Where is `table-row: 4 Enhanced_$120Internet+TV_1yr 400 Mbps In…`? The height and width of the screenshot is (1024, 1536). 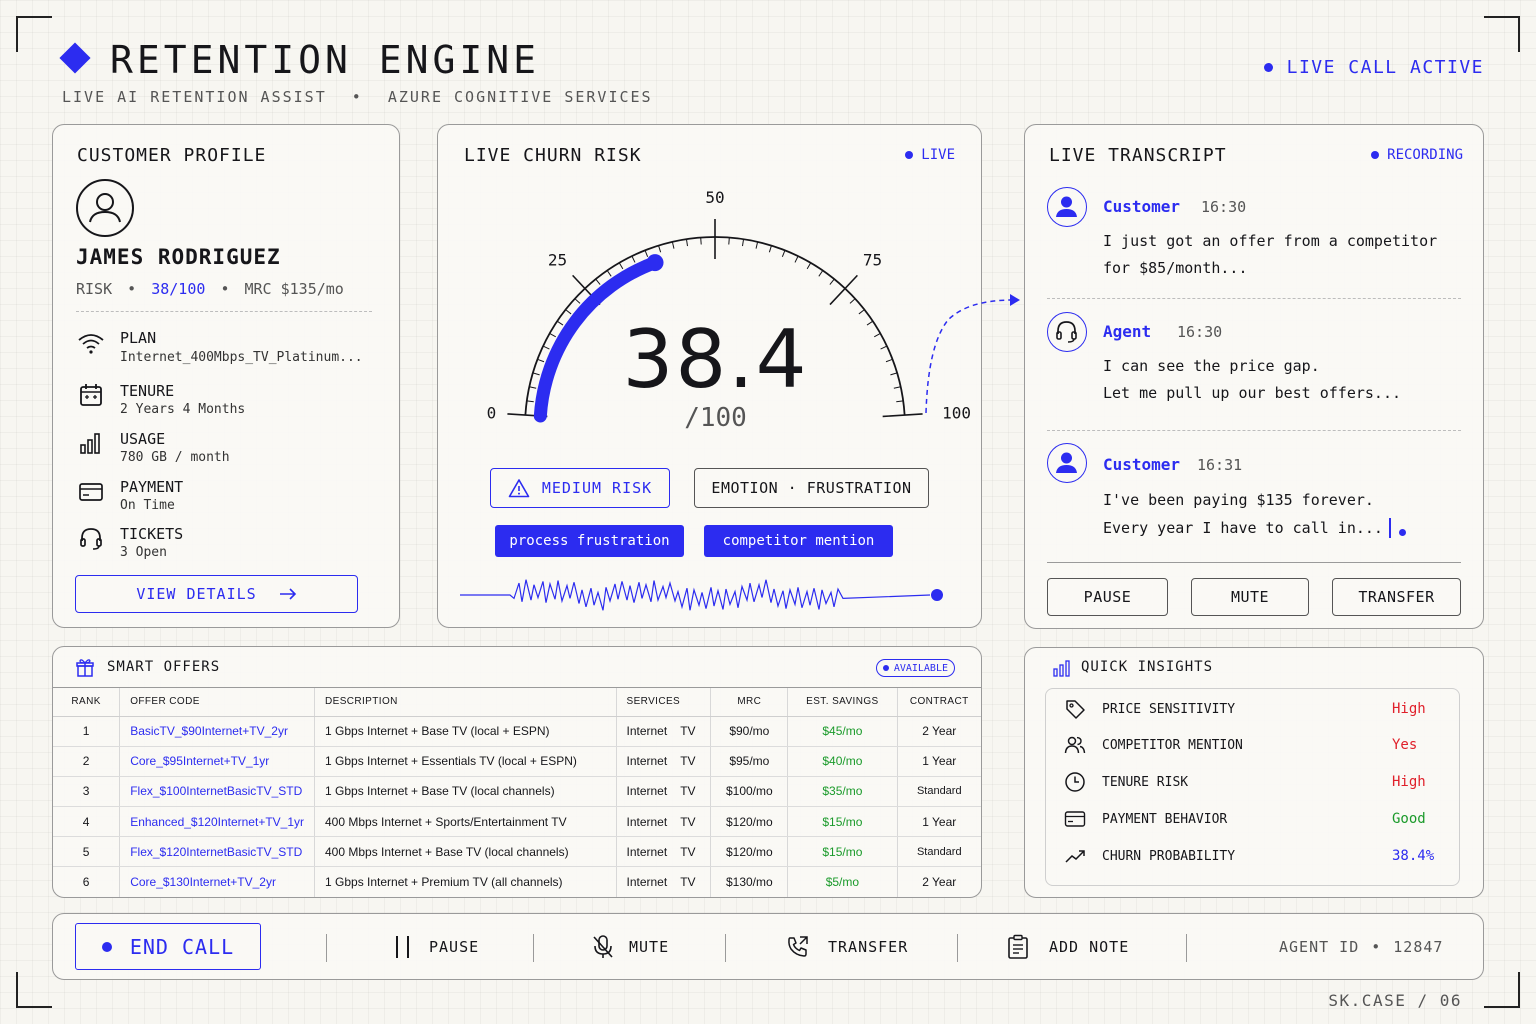
table-row: 4 Enhanced_$120Internet+TV_1yr 400 Mbps In… is located at coordinates (517, 822).